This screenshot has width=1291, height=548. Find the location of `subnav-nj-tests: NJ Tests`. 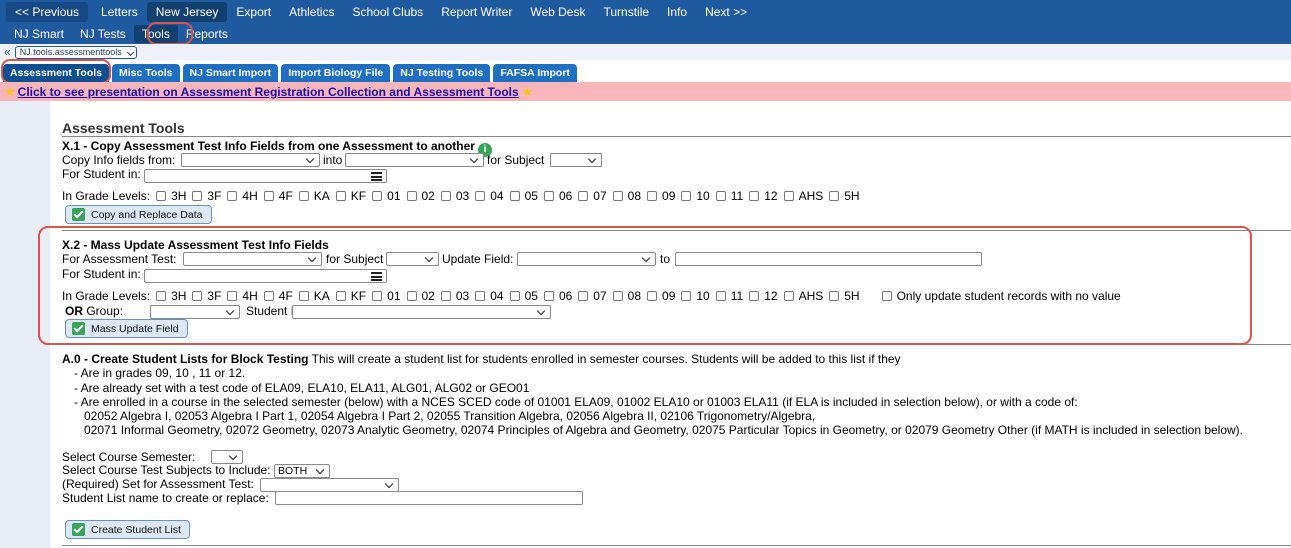

subnav-nj-tests: NJ Tests is located at coordinates (103, 34).